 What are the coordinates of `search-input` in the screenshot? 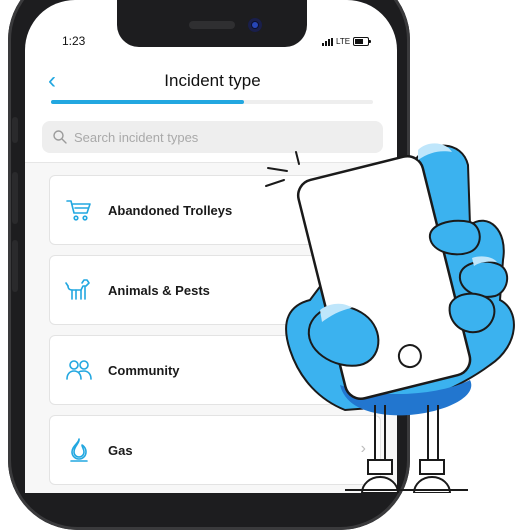 It's located at (214, 137).